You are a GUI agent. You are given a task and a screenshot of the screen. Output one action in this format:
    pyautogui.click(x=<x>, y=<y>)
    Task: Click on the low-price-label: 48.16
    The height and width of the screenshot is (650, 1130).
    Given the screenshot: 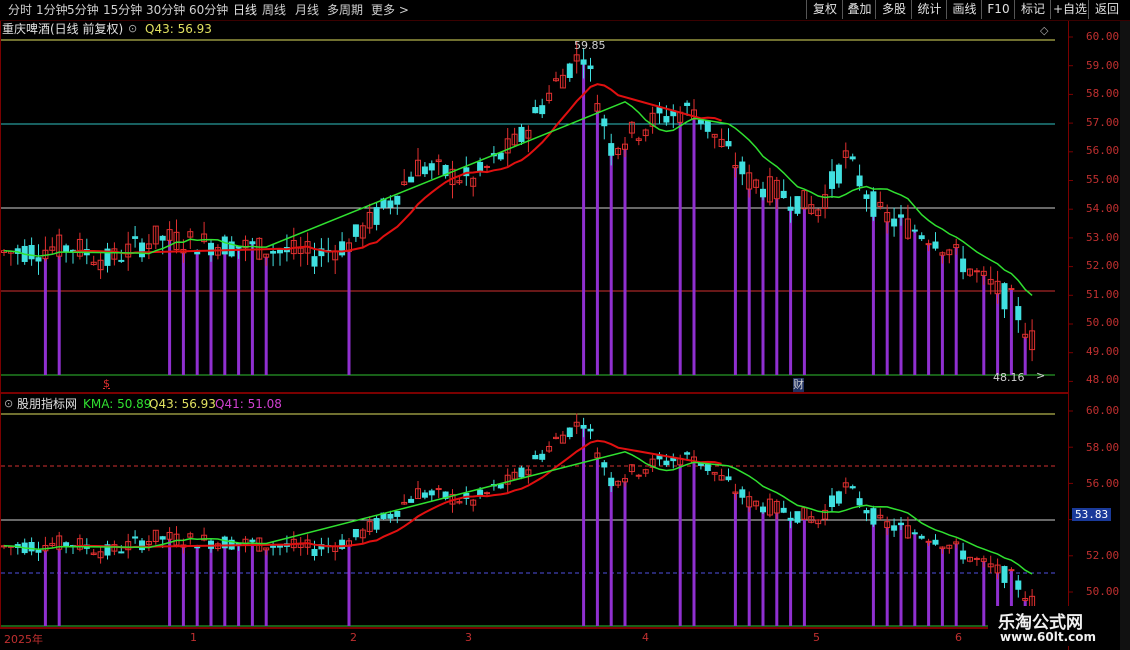 What is the action you would take?
    pyautogui.click(x=1009, y=377)
    